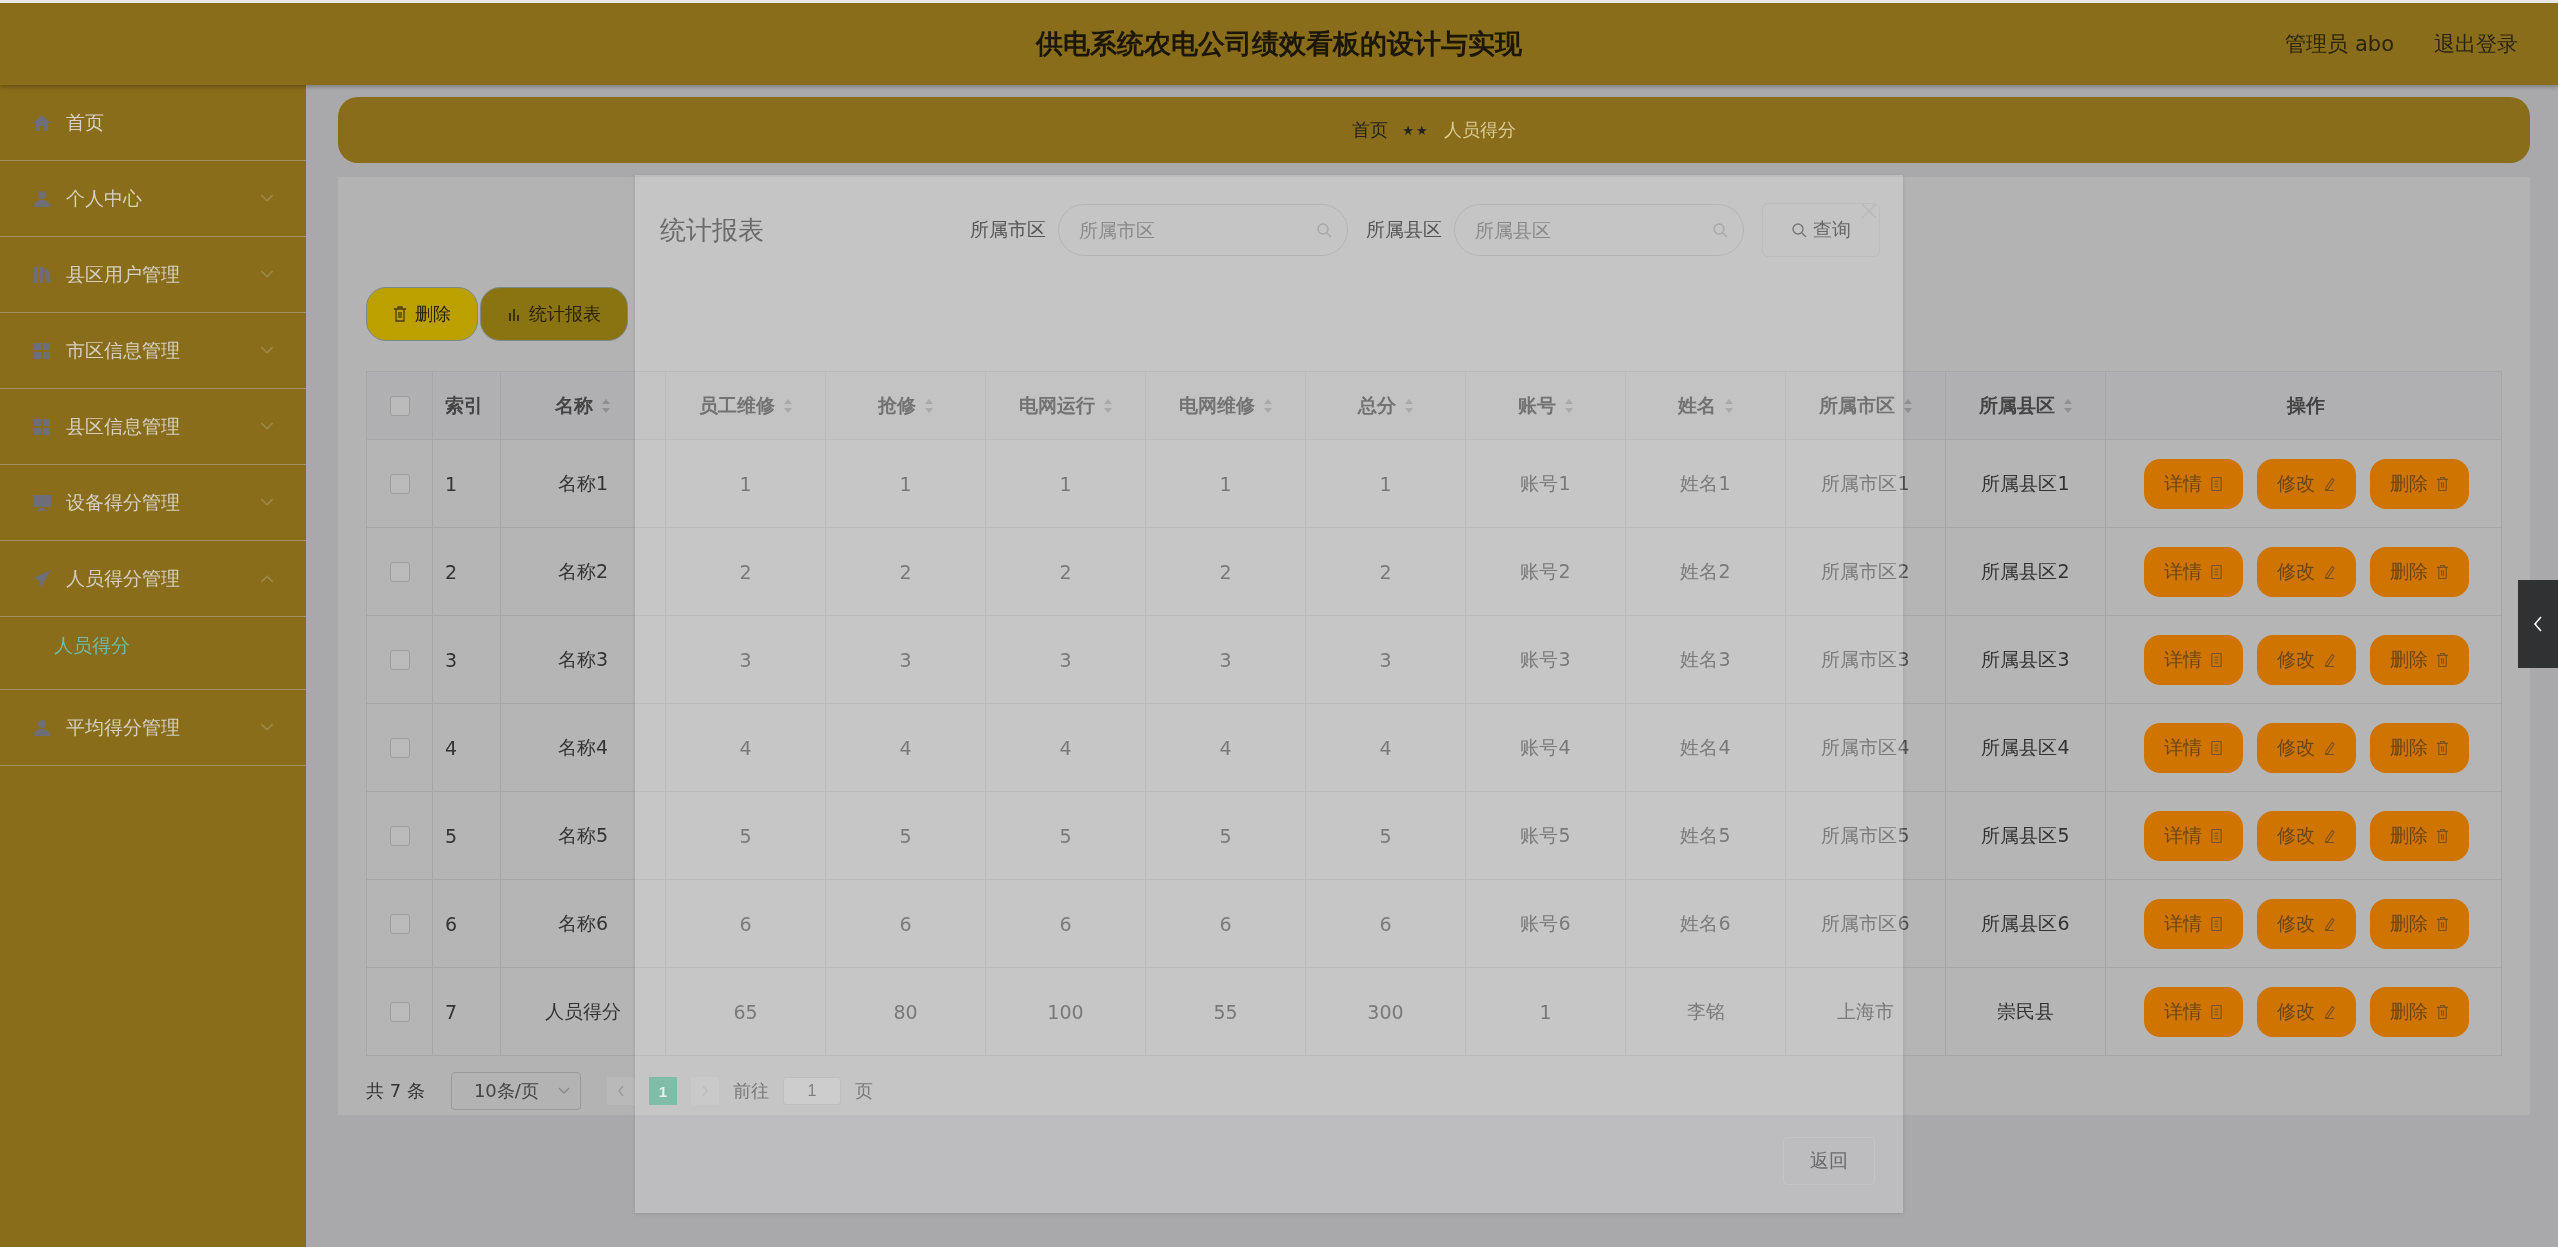 The image size is (2558, 1247). Describe the element at coordinates (1599, 230) in the screenshot. I see `filter-input-field: 所属县区` at that location.